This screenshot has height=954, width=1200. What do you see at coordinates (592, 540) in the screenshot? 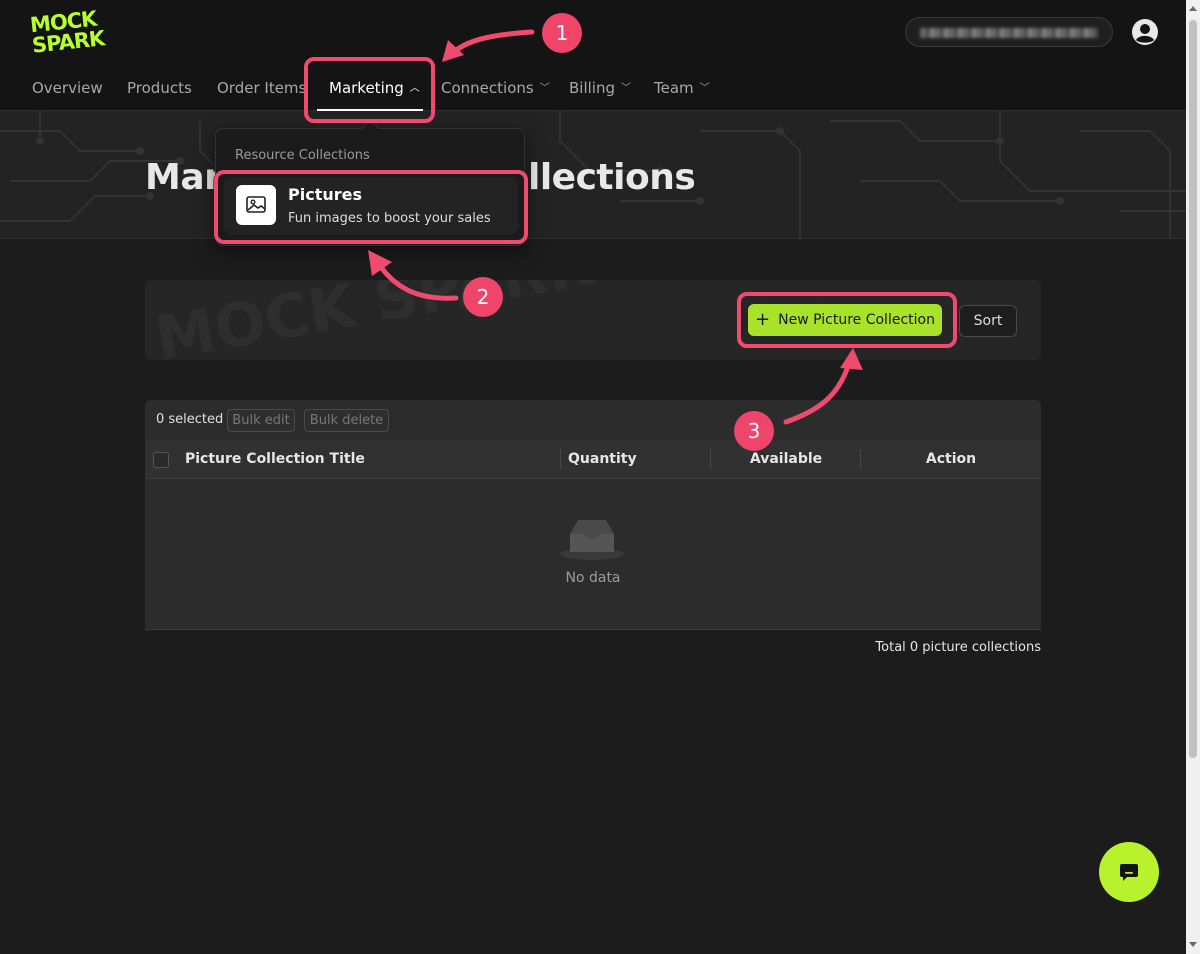
I see `empty-inbox-icon` at bounding box center [592, 540].